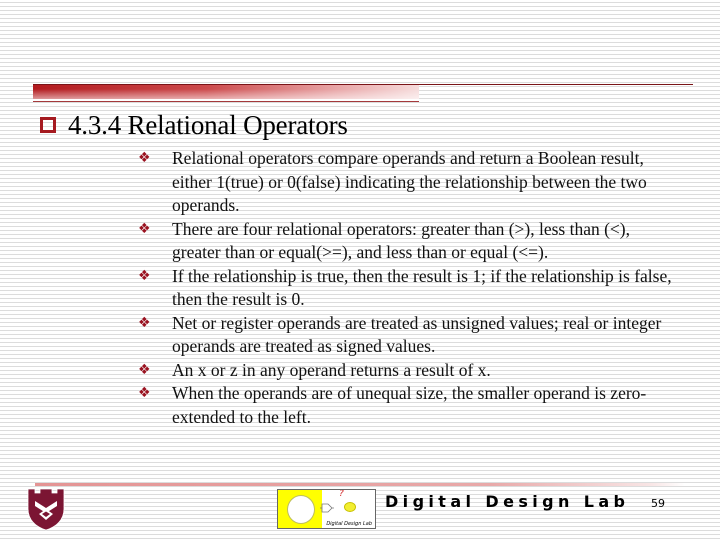 The height and width of the screenshot is (540, 720). What do you see at coordinates (48, 125) in the screenshot?
I see `hollow-square-icon` at bounding box center [48, 125].